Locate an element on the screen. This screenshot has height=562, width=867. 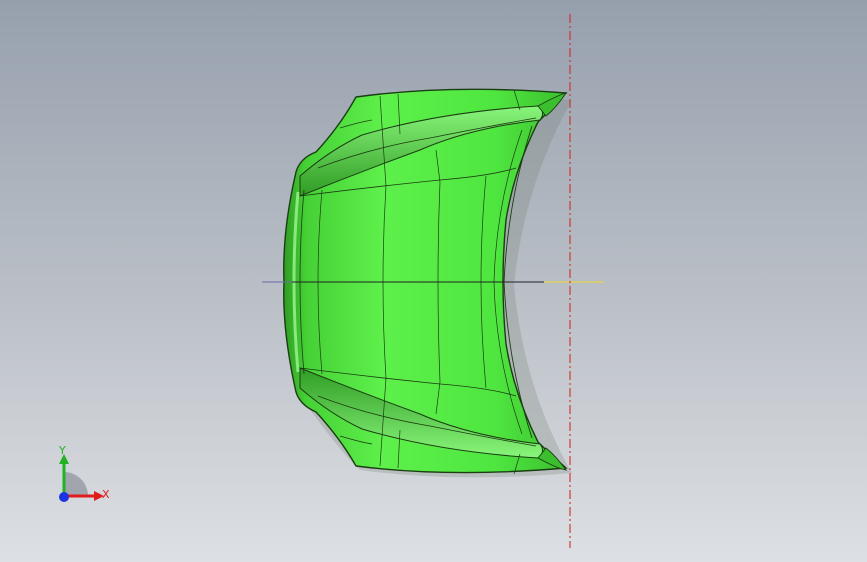
z-axis-dot-icon is located at coordinates (64, 497).